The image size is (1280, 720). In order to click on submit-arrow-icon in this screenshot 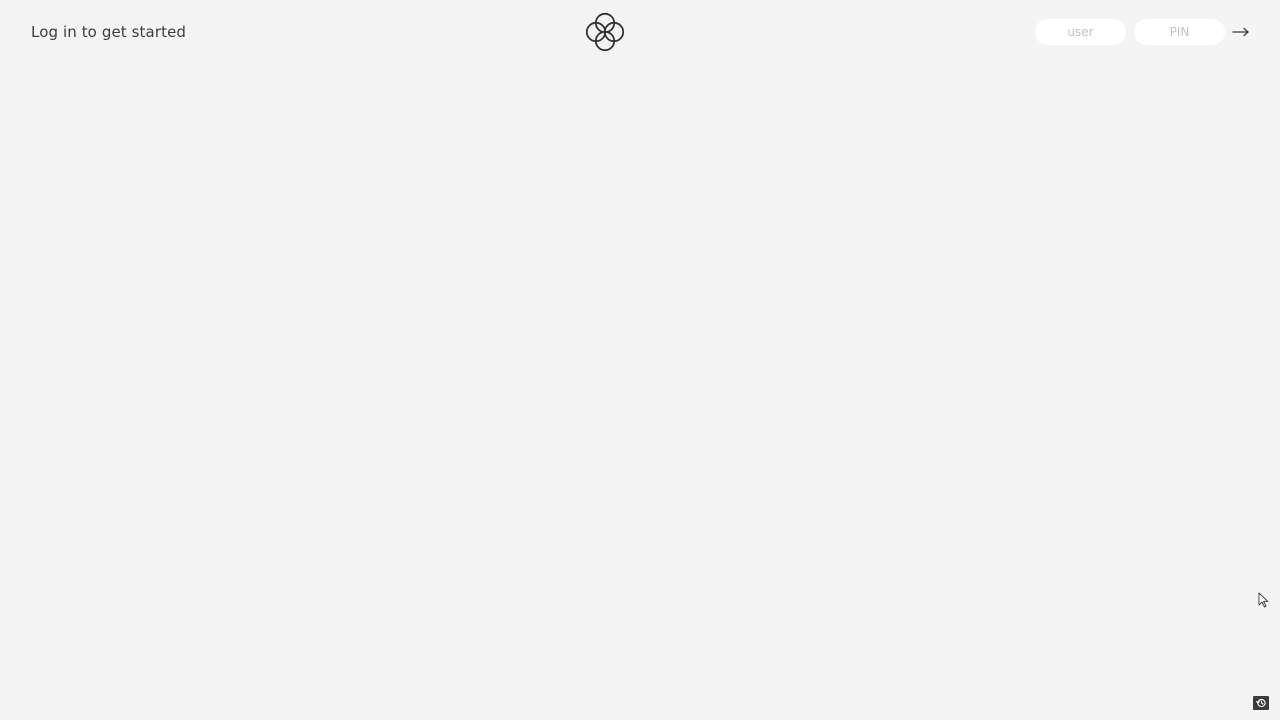, I will do `click(1241, 32)`.